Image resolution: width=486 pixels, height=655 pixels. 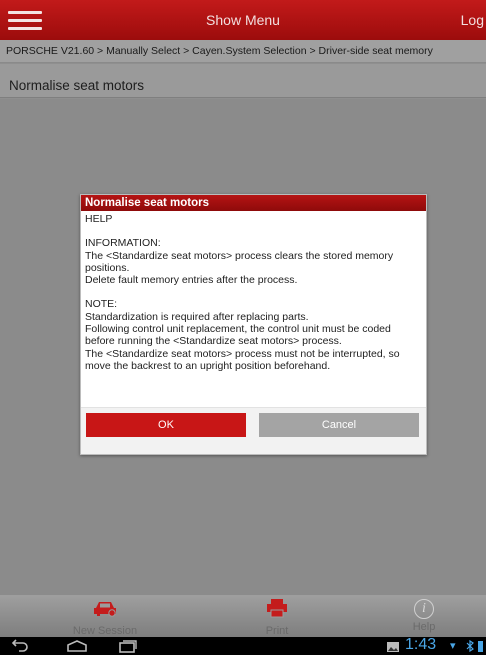 I want to click on show-menu-button: Show Menu, so click(x=243, y=20).